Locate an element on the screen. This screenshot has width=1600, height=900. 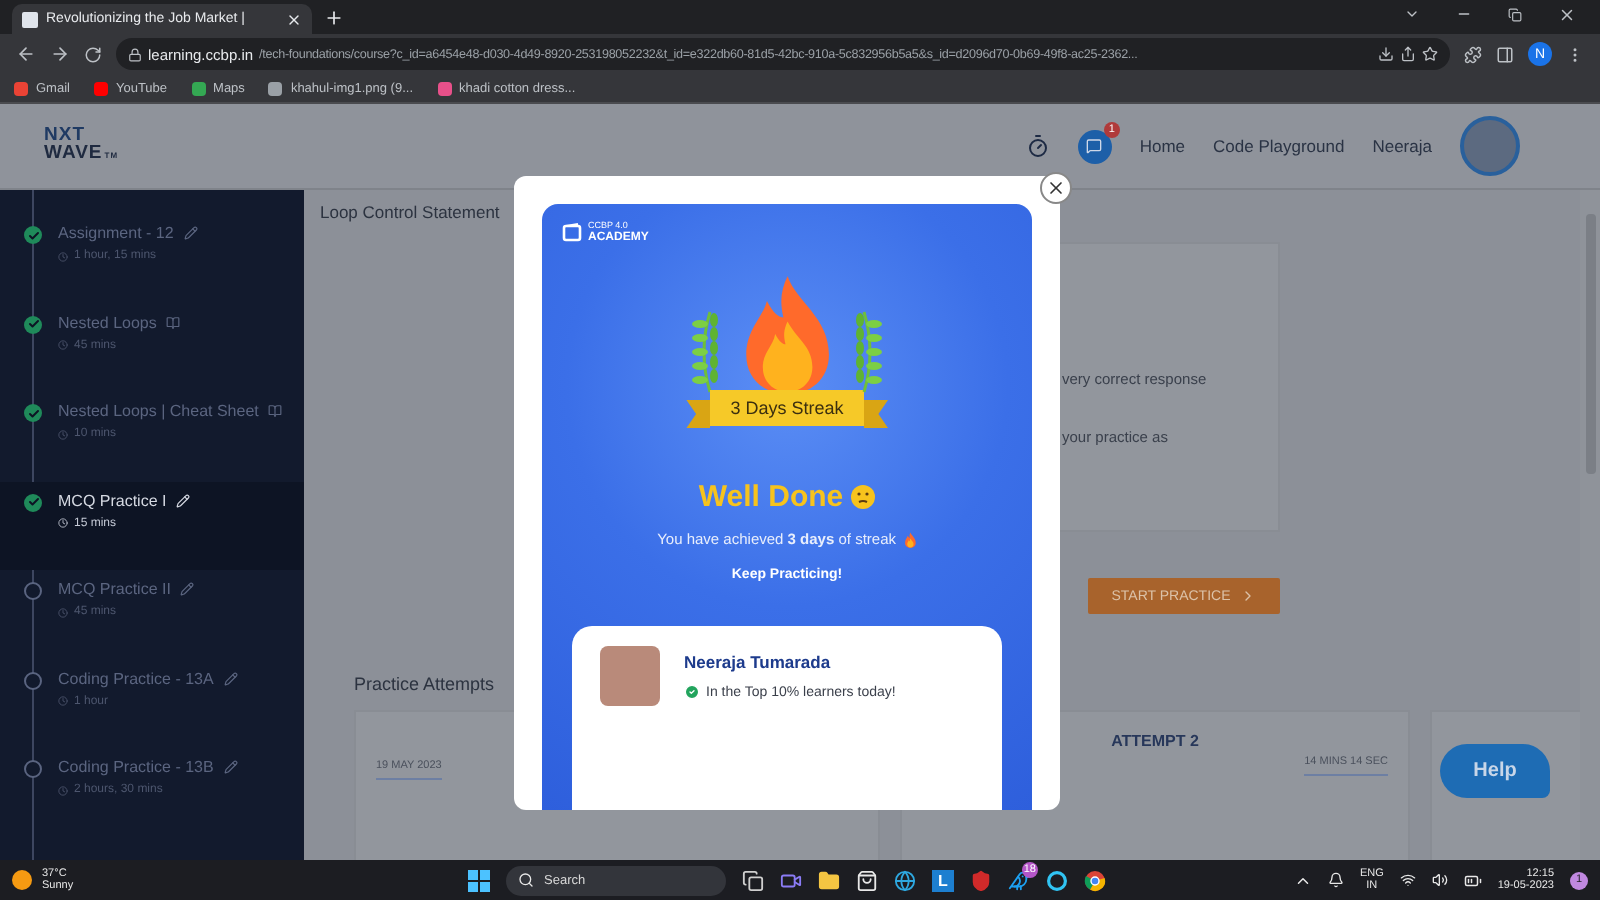
fire-icon is located at coordinates (910, 539).